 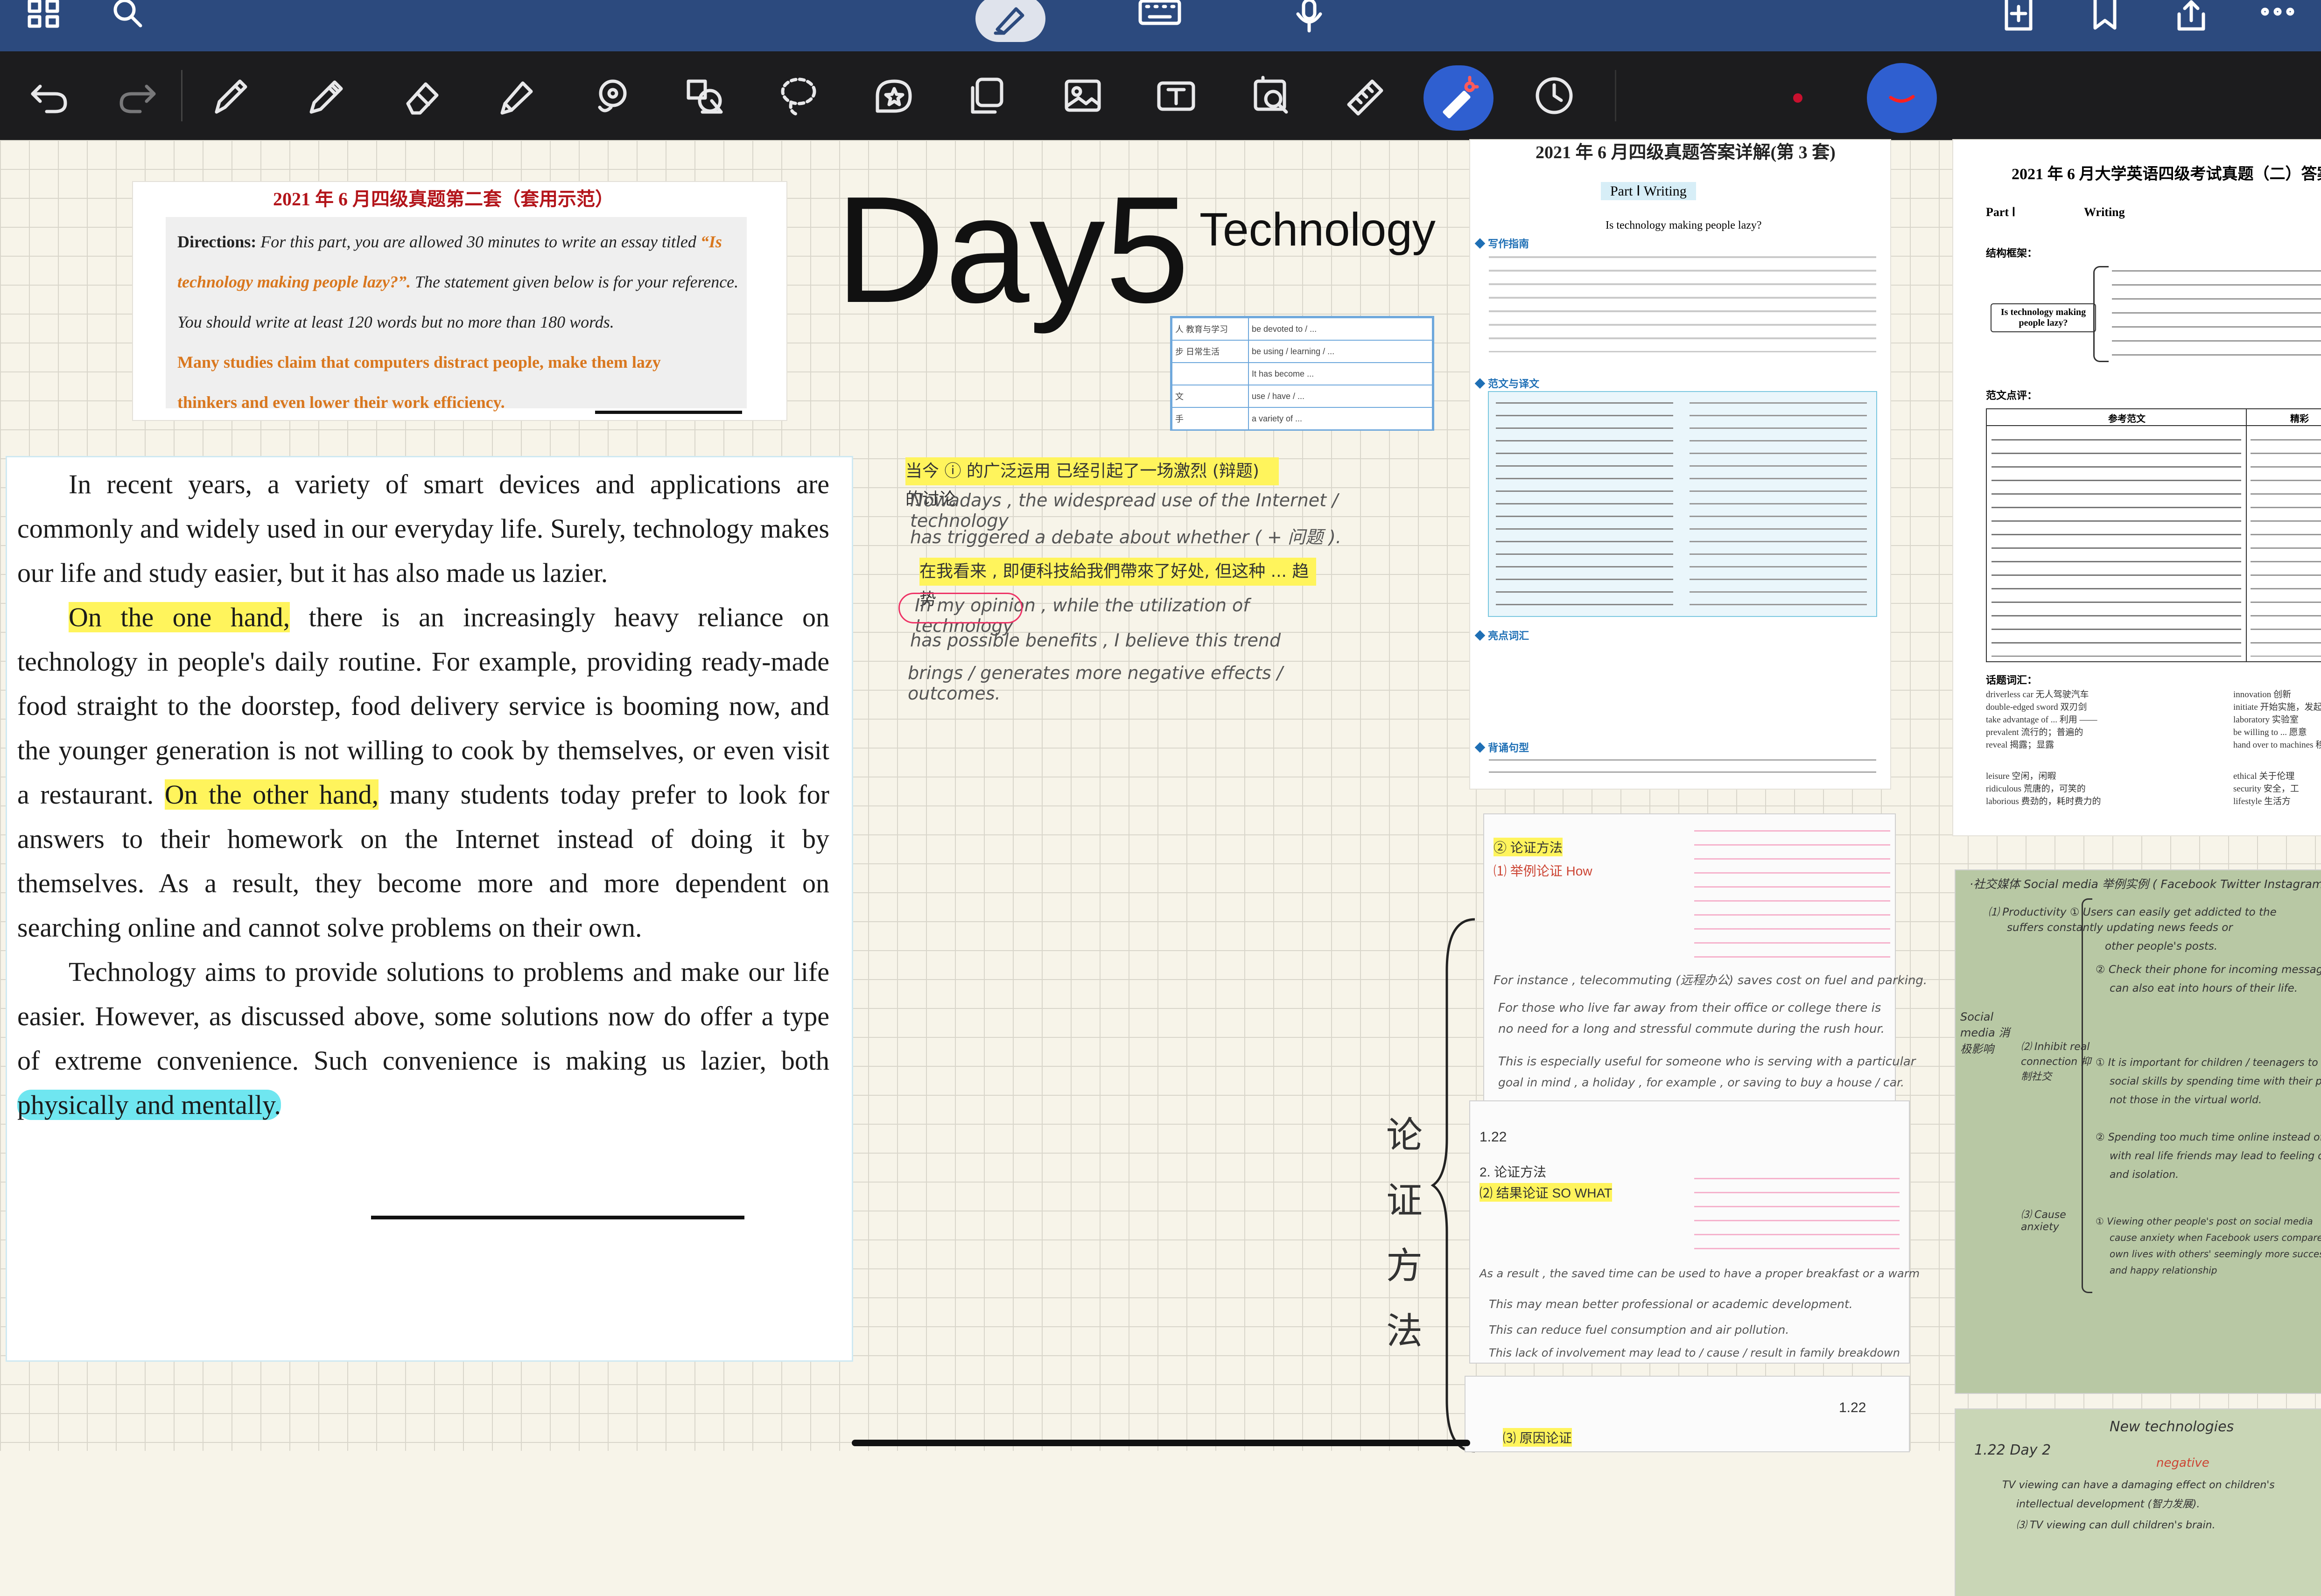 I want to click on ruler-icon, so click(x=1365, y=95).